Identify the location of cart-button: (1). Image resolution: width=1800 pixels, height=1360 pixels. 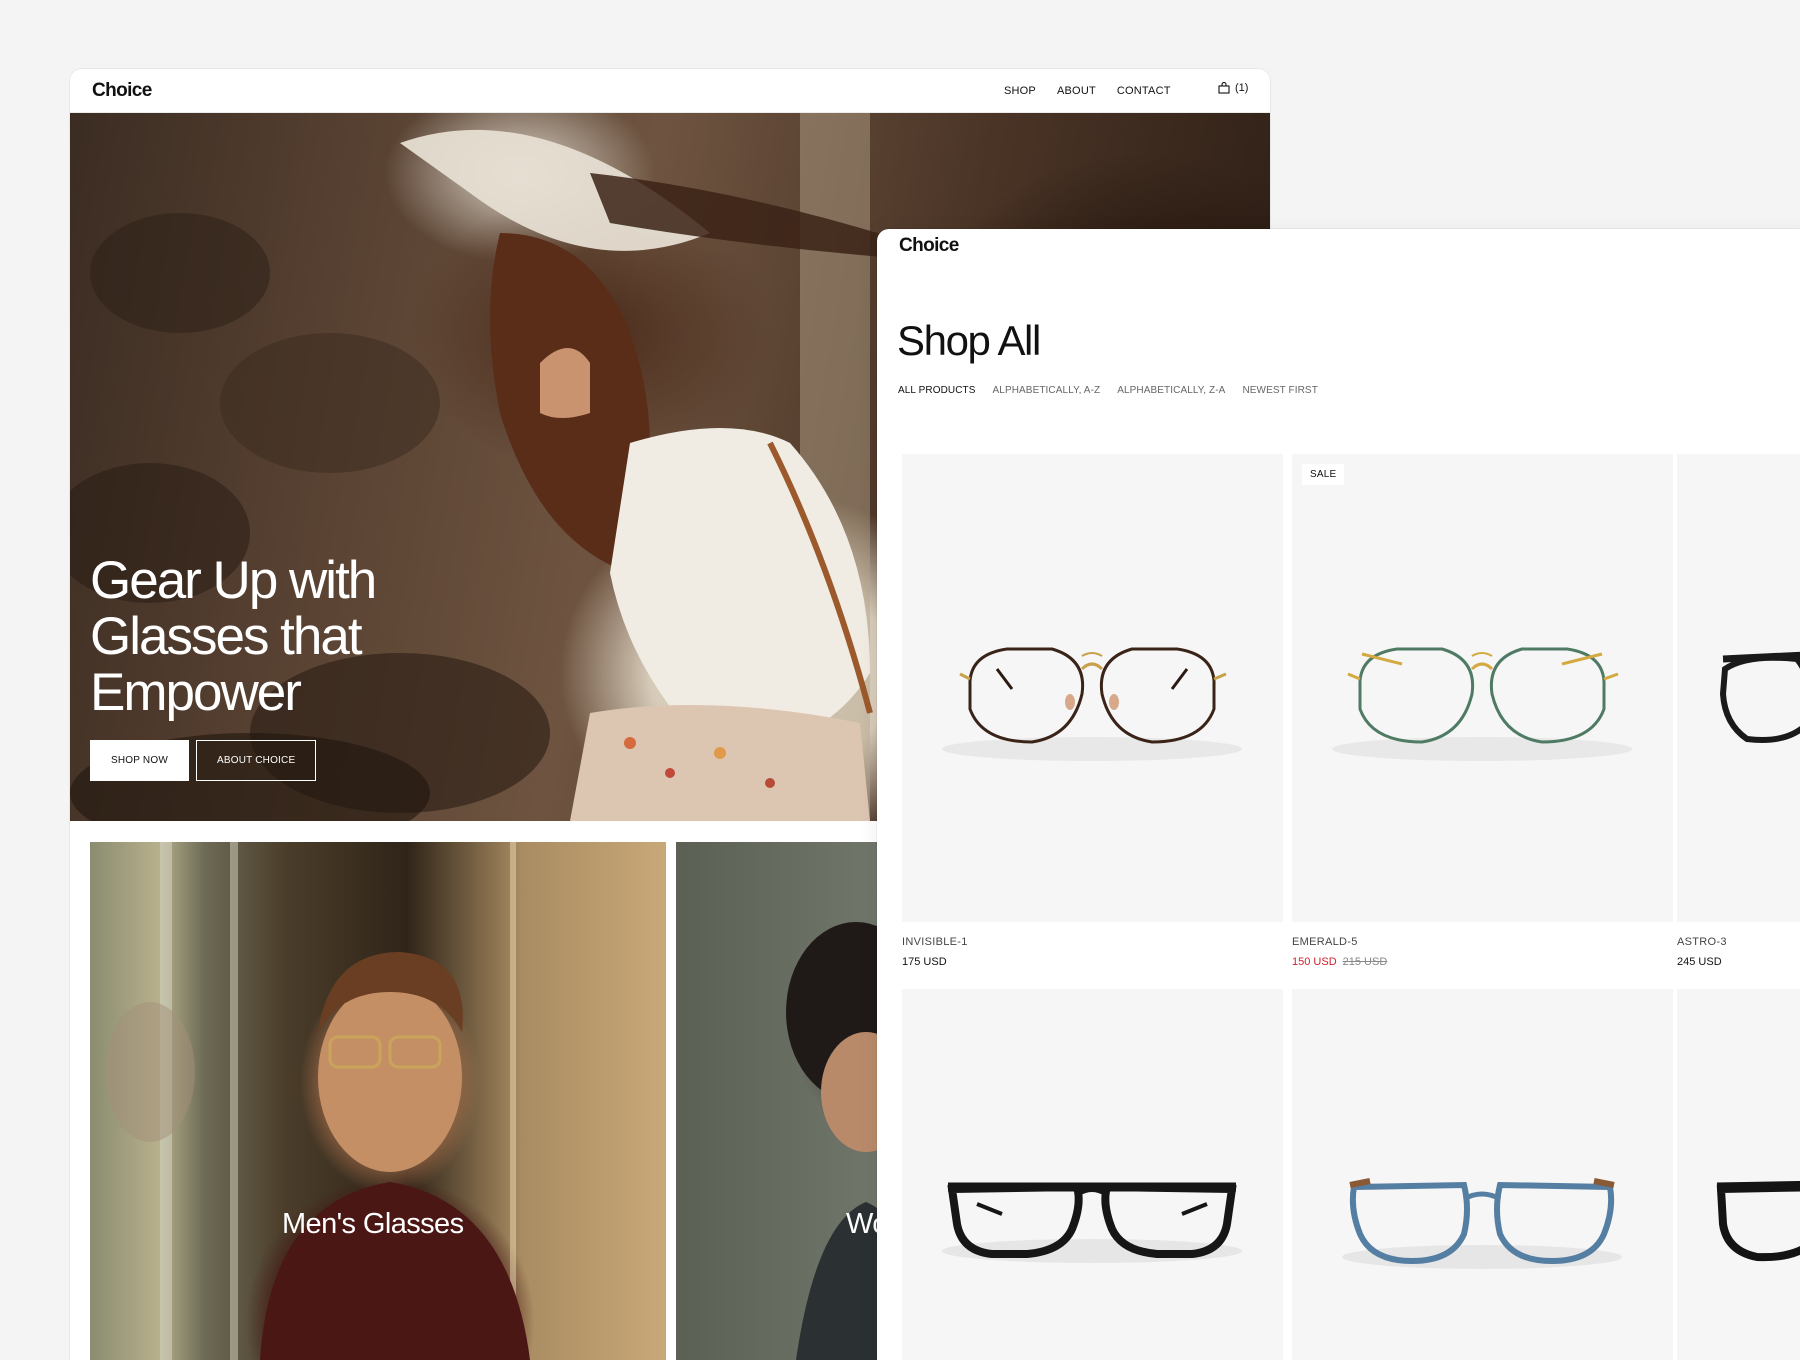
(1233, 88).